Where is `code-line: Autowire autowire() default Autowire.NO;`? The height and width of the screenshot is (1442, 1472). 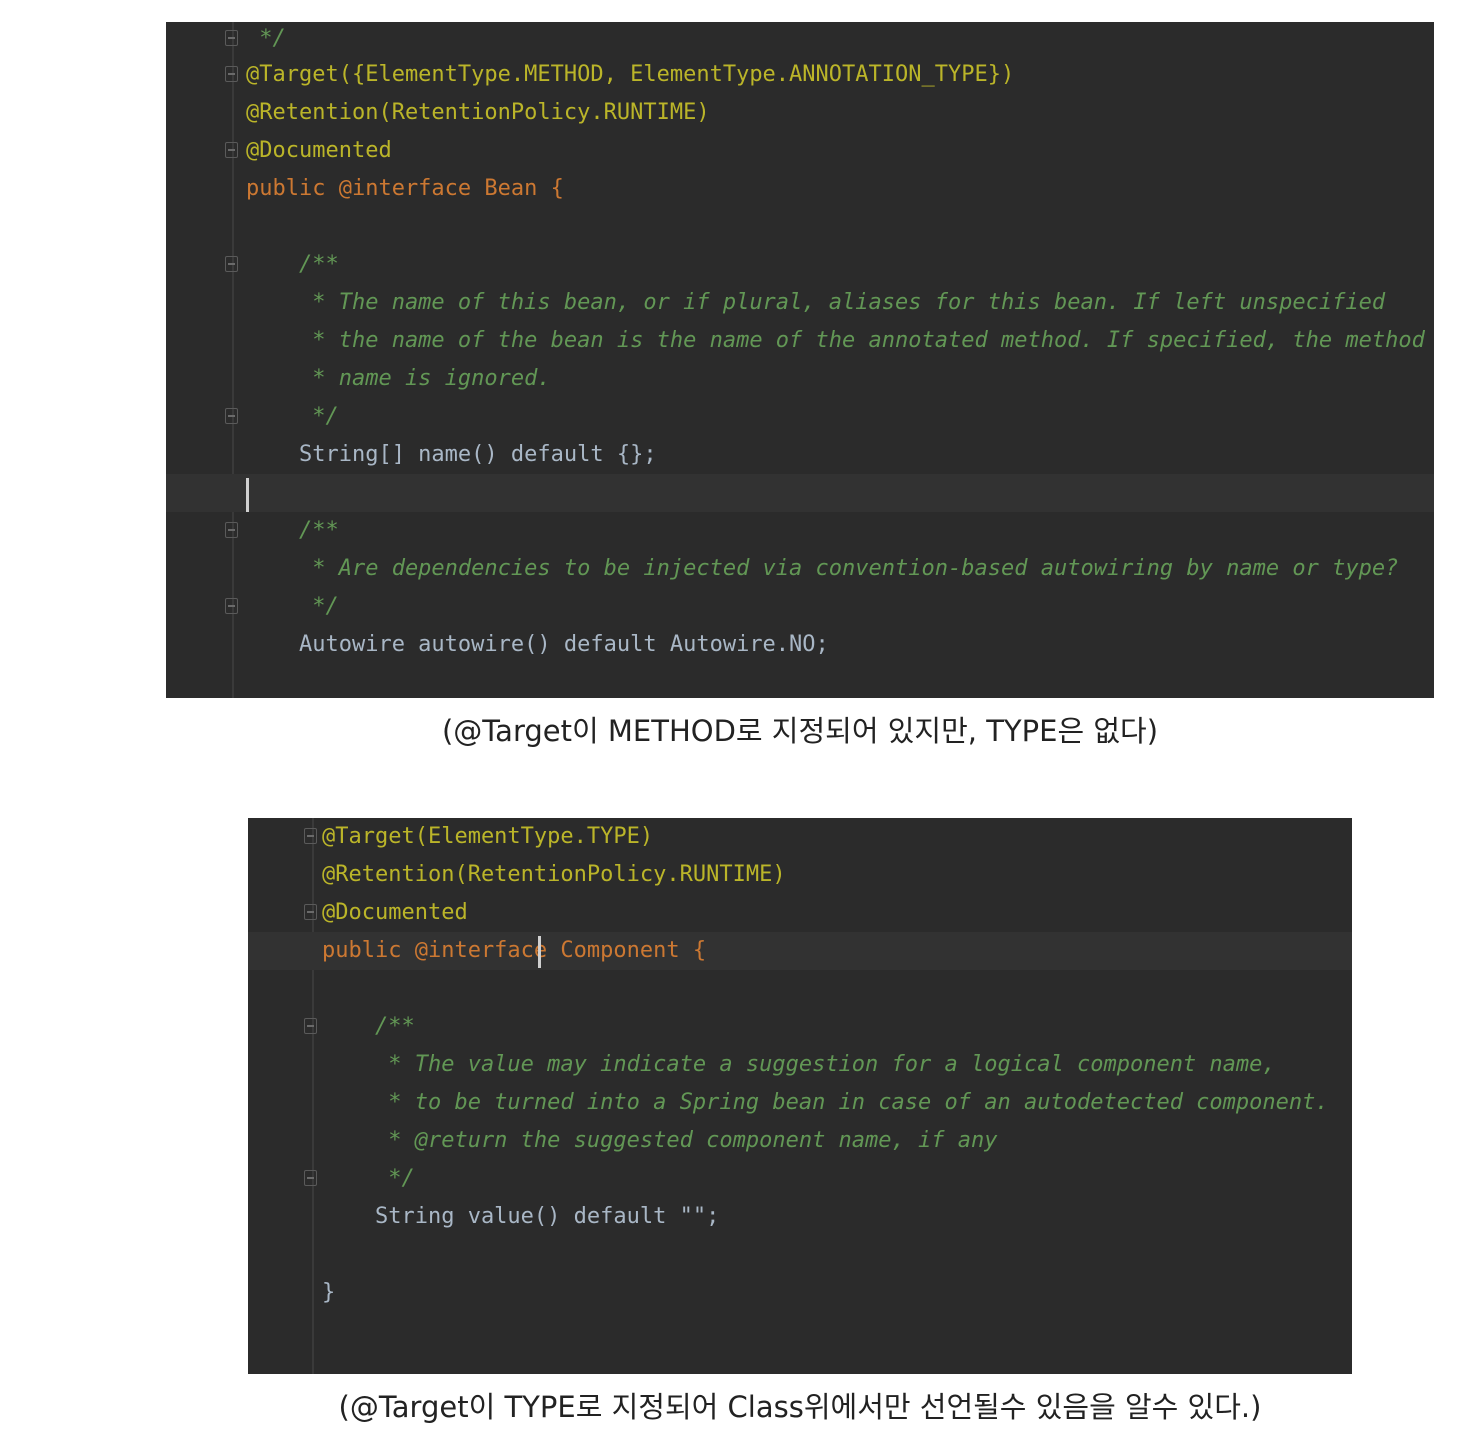
code-line: Autowire autowire() default Autowire.NO; is located at coordinates (537, 644).